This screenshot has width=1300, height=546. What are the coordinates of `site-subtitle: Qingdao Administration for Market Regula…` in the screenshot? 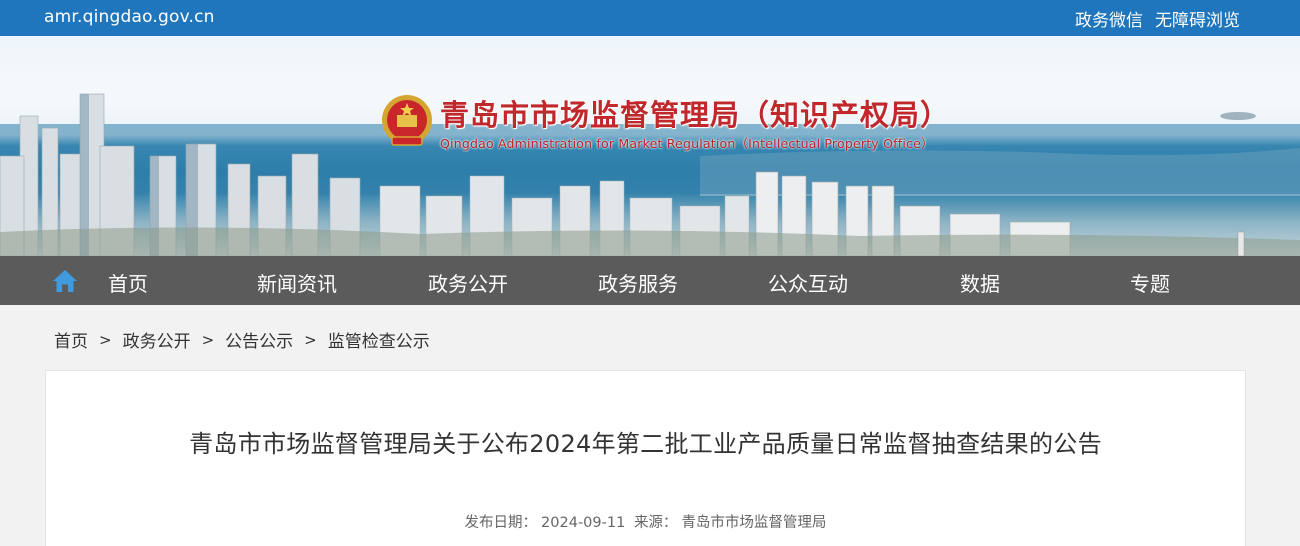 It's located at (687, 143).